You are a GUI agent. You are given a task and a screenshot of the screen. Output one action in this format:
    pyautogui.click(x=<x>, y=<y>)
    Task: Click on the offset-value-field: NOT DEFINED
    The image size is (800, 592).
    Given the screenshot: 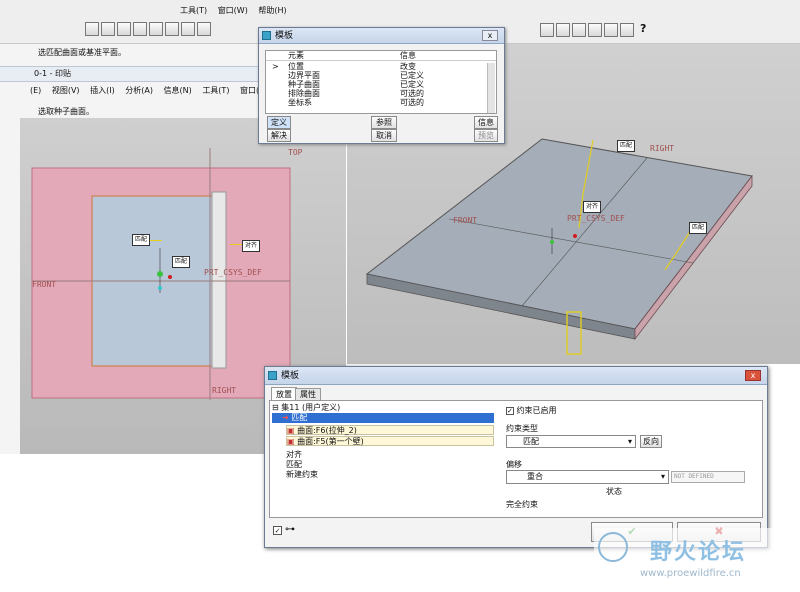 What is the action you would take?
    pyautogui.click(x=708, y=477)
    